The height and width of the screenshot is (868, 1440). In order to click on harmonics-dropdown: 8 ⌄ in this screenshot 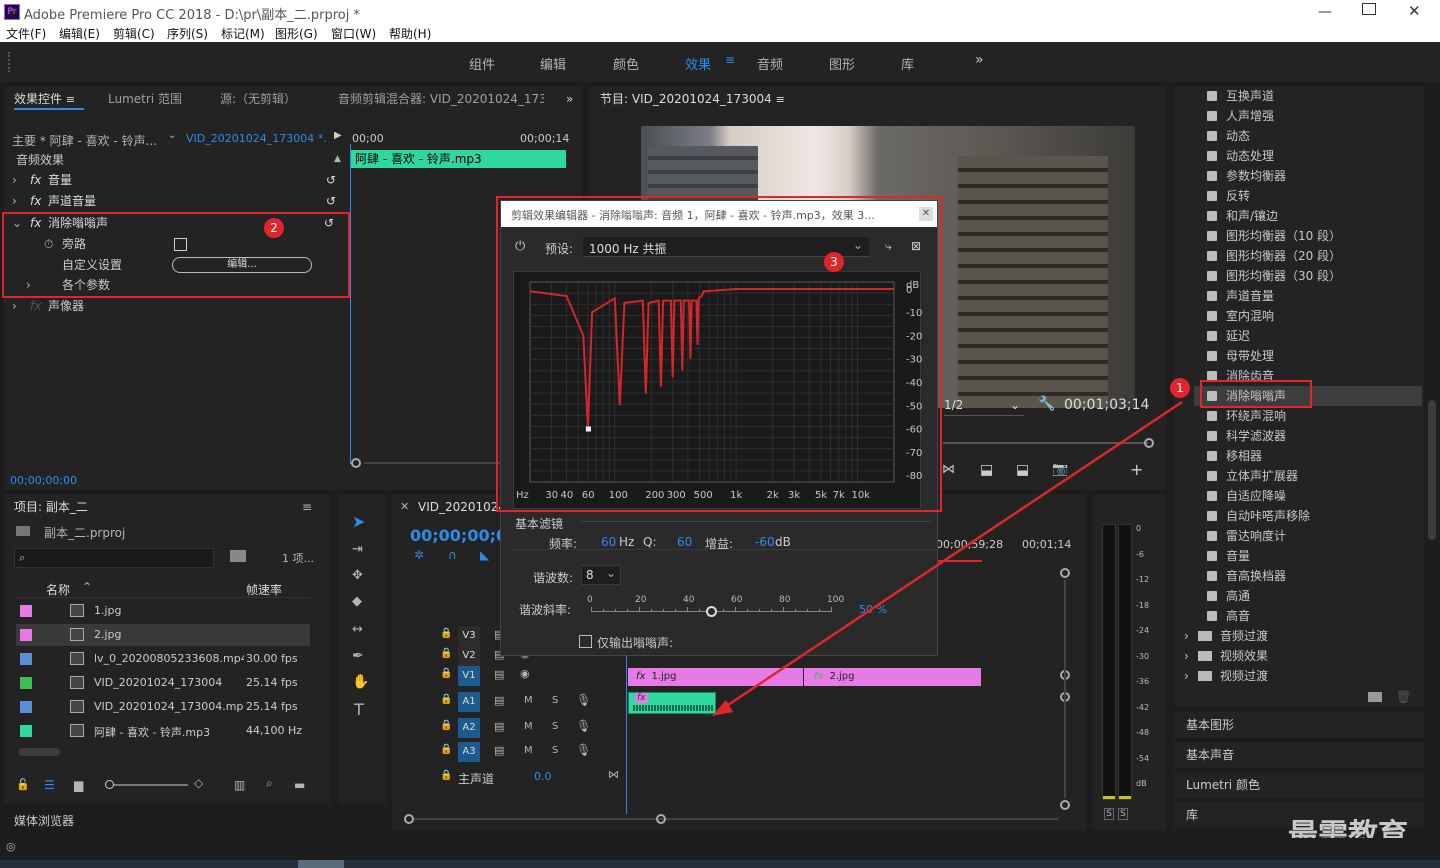, I will do `click(601, 575)`.